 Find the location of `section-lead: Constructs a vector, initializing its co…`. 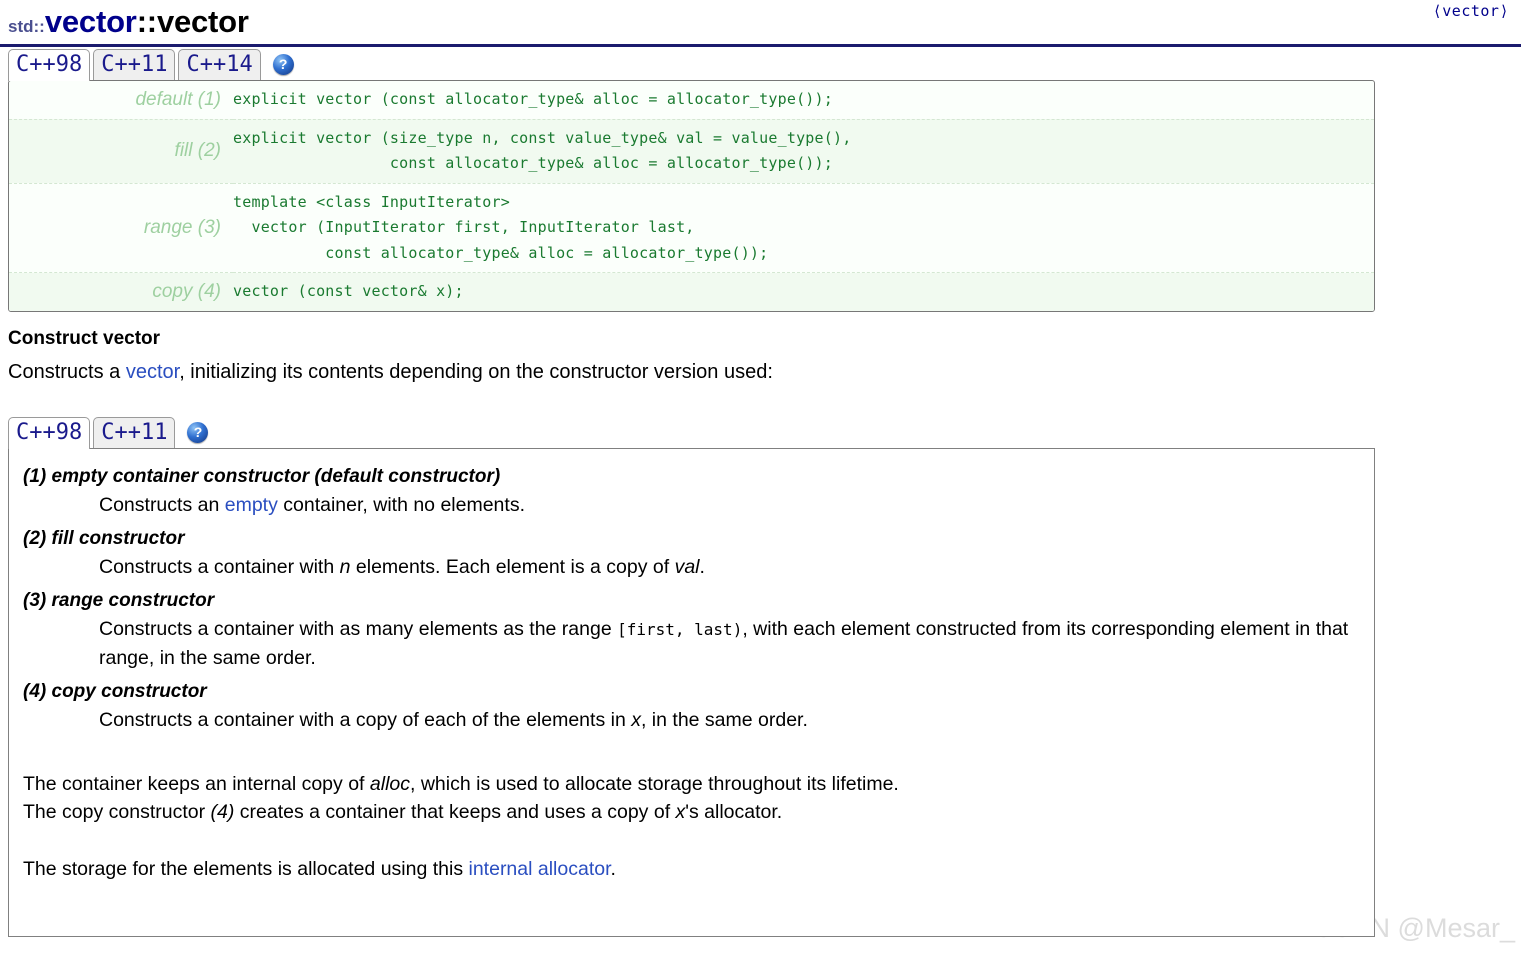

section-lead: Constructs a vector, initializing its co… is located at coordinates (764, 372).